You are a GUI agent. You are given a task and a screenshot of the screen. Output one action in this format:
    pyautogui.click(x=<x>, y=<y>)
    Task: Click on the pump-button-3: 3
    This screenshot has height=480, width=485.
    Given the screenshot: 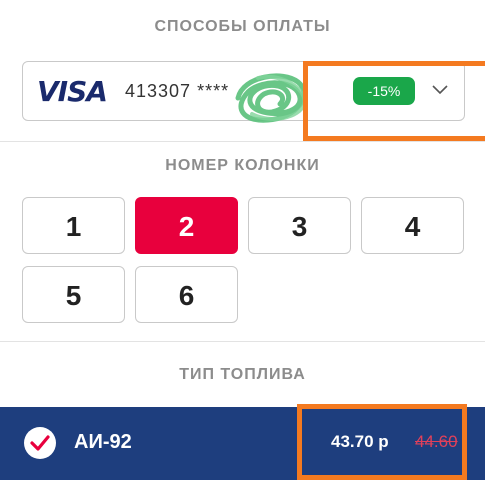 What is the action you would take?
    pyautogui.click(x=299, y=225)
    